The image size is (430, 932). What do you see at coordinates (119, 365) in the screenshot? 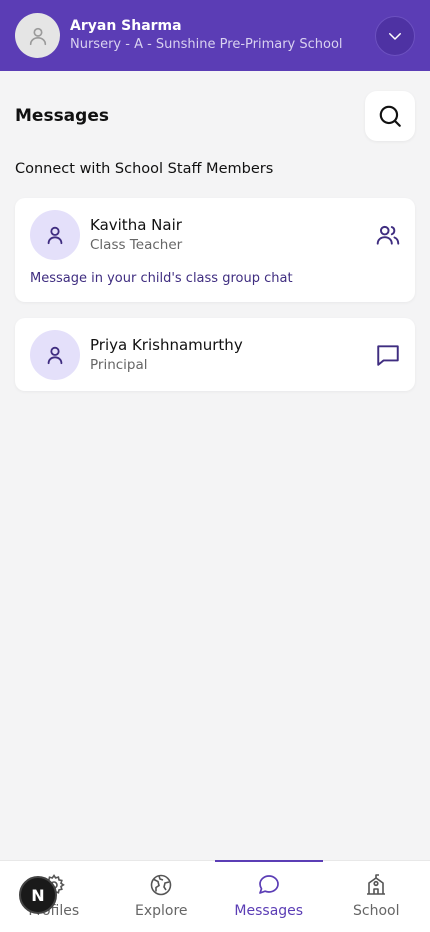
I see `staff-role: Principal` at bounding box center [119, 365].